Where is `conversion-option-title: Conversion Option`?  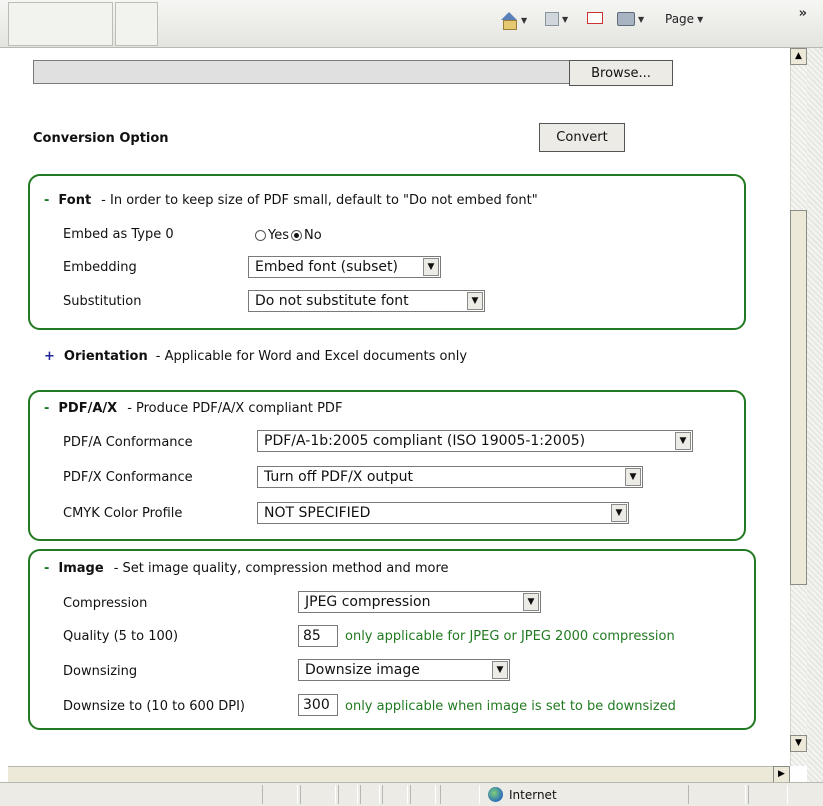 conversion-option-title: Conversion Option is located at coordinates (101, 138).